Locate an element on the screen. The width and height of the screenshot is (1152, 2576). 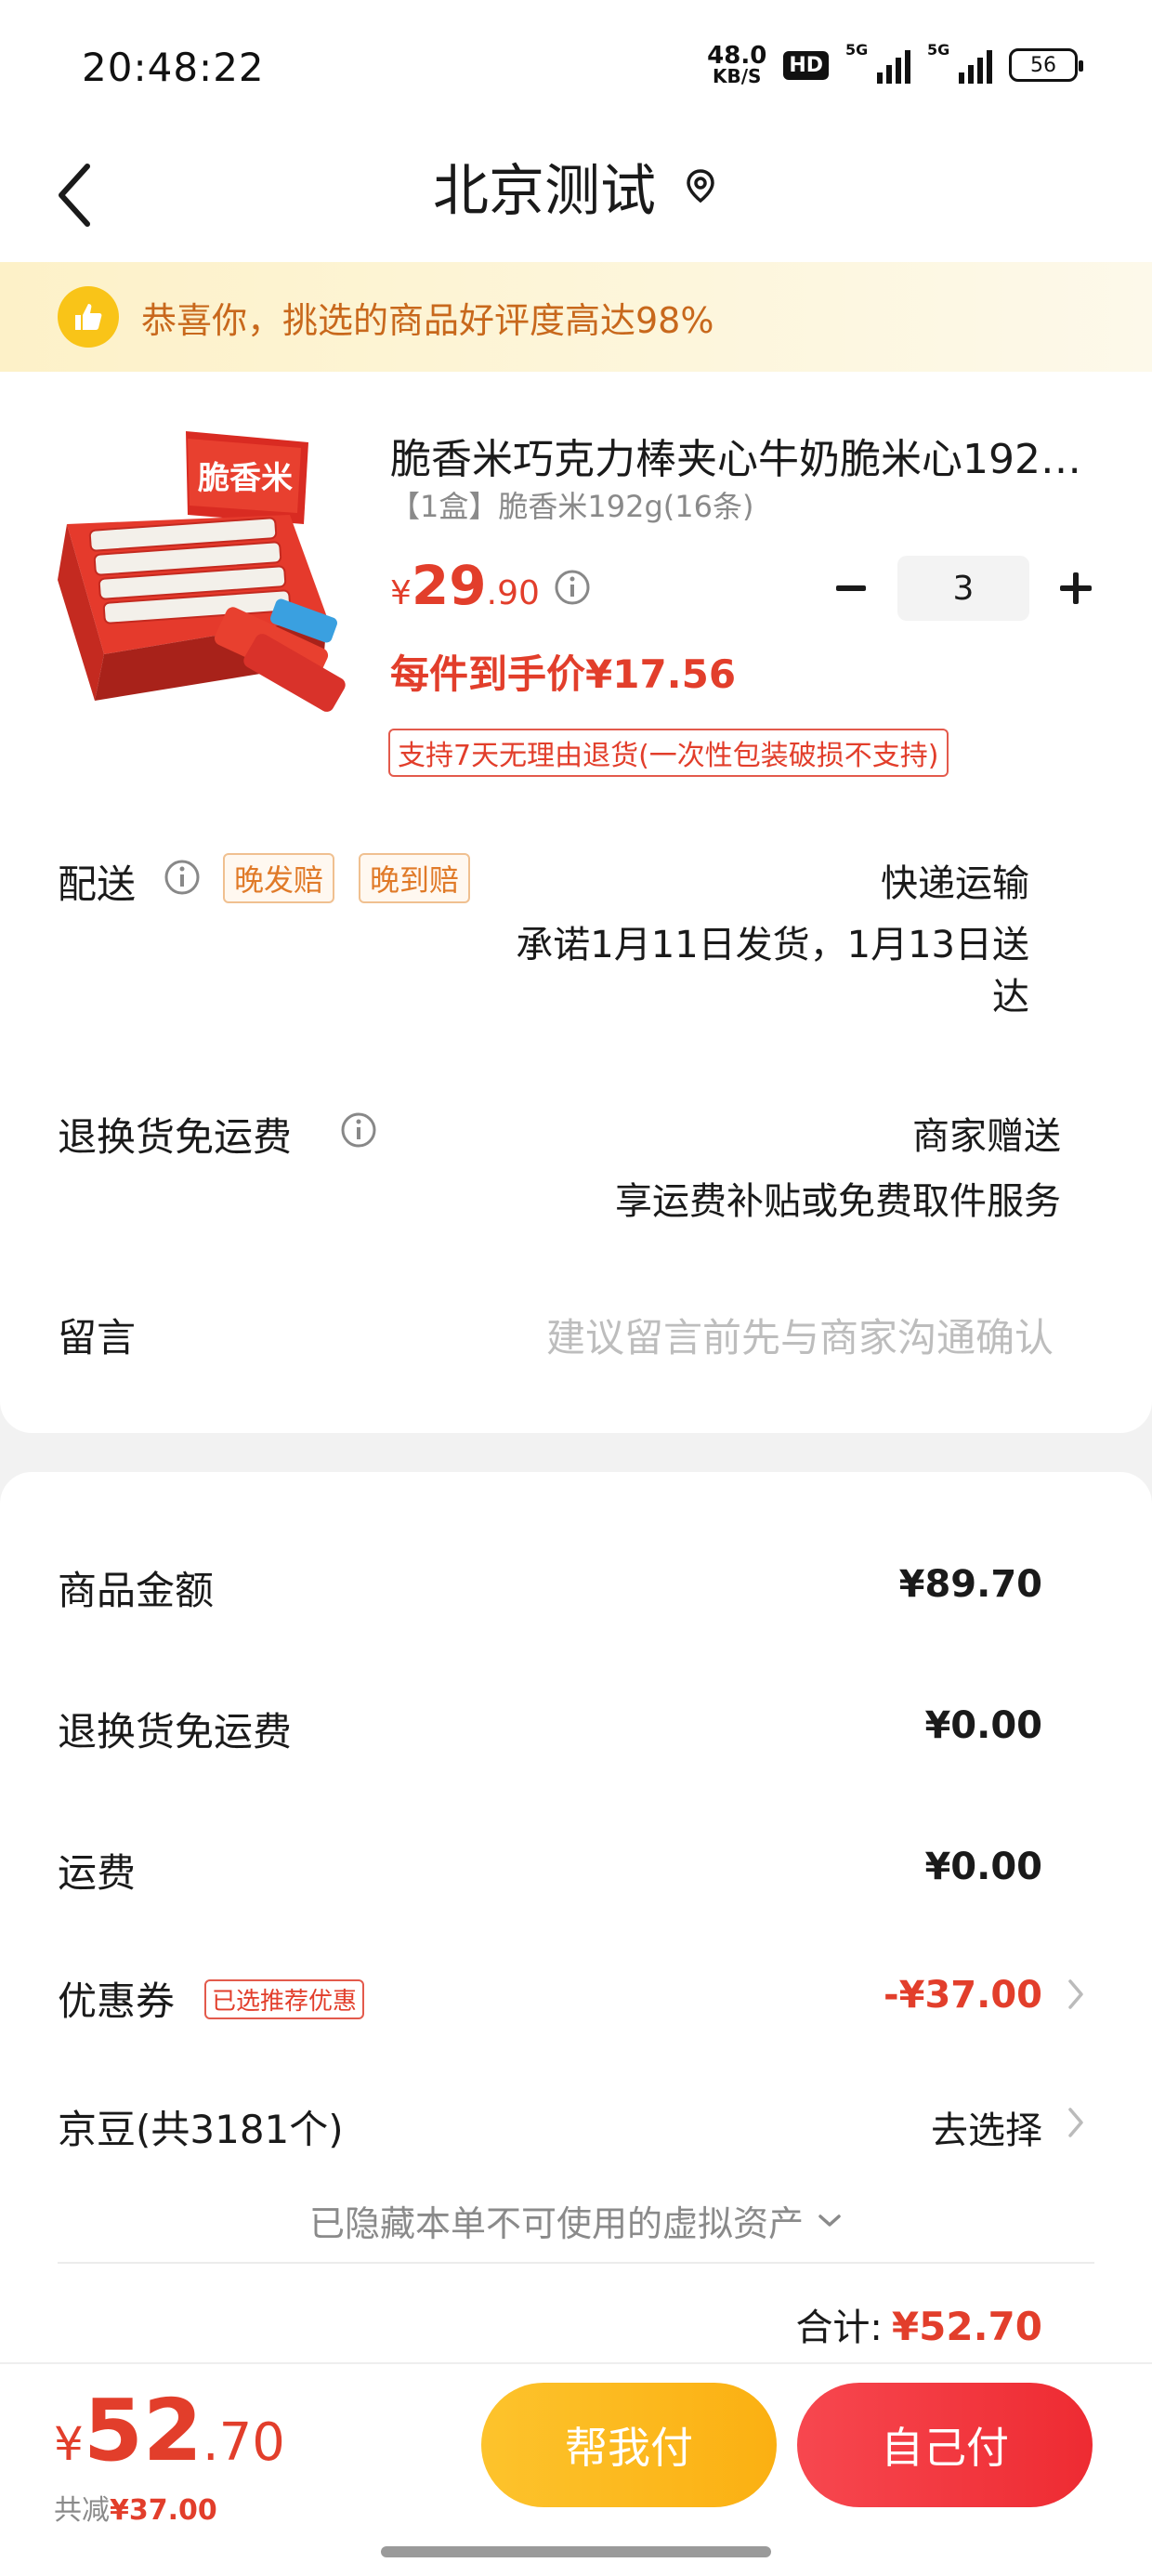
status-bar: 20:48:22 48.0 KB/S HD 5G 5G 56 is located at coordinates (576, 69).